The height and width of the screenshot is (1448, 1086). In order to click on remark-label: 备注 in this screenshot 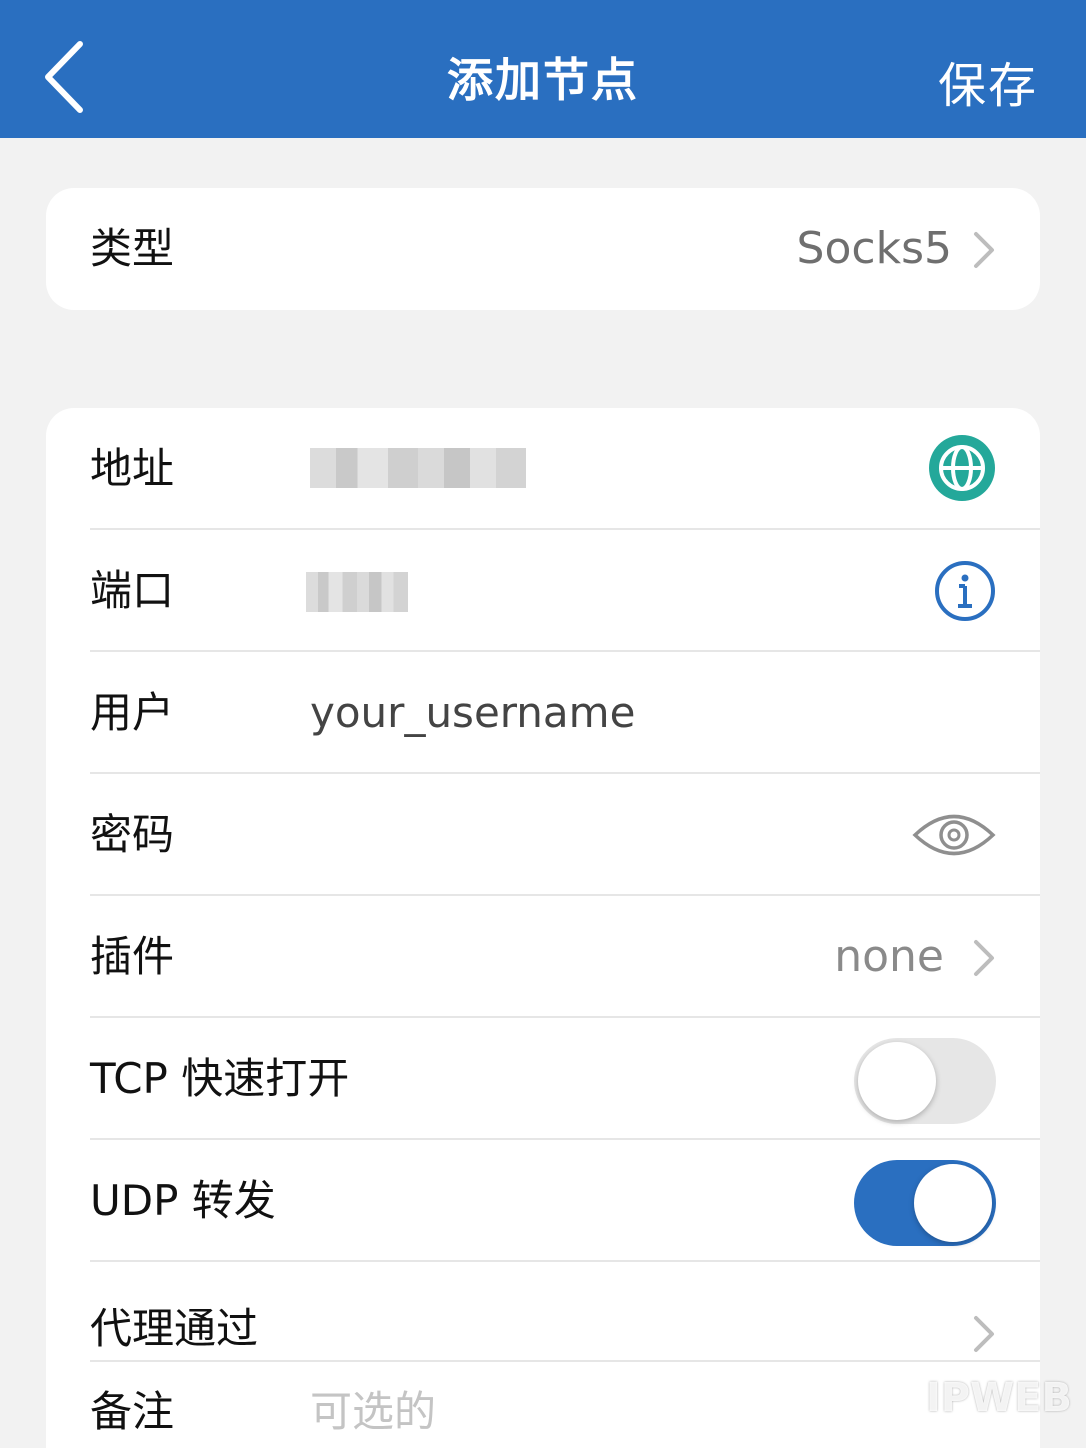, I will do `click(132, 1411)`.